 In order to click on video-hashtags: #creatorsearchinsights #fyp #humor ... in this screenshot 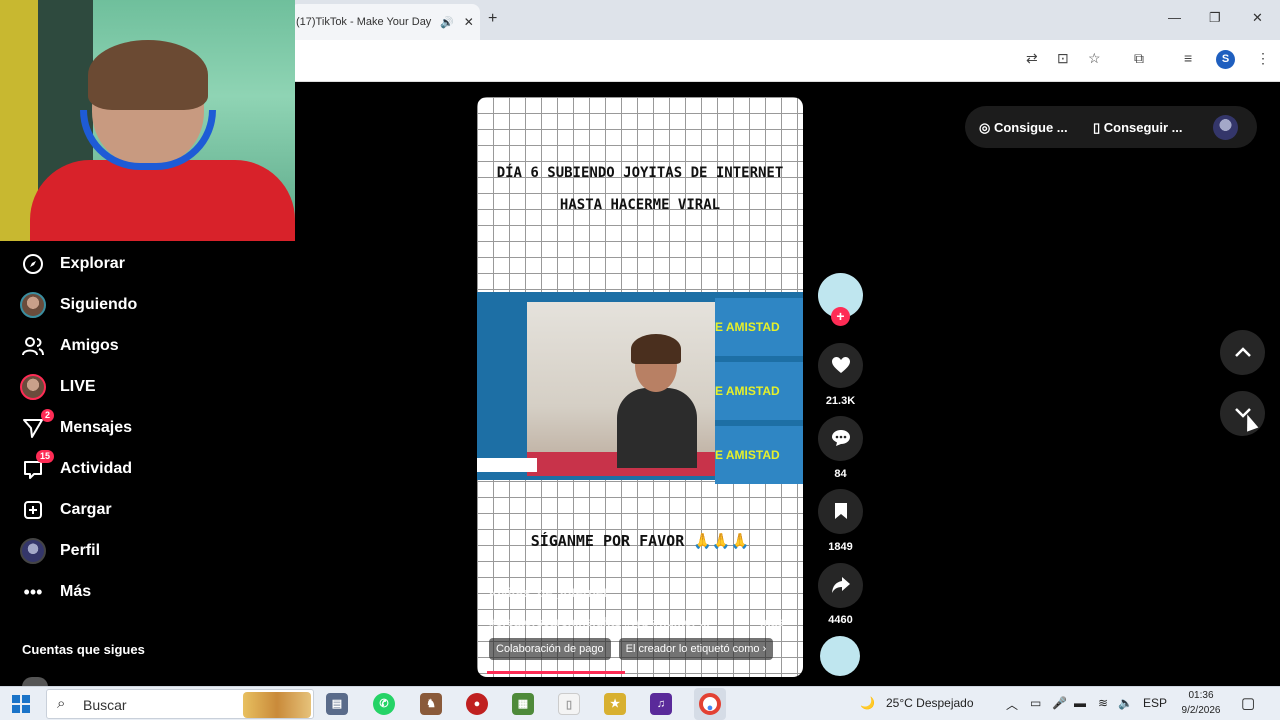, I will do `click(599, 622)`.